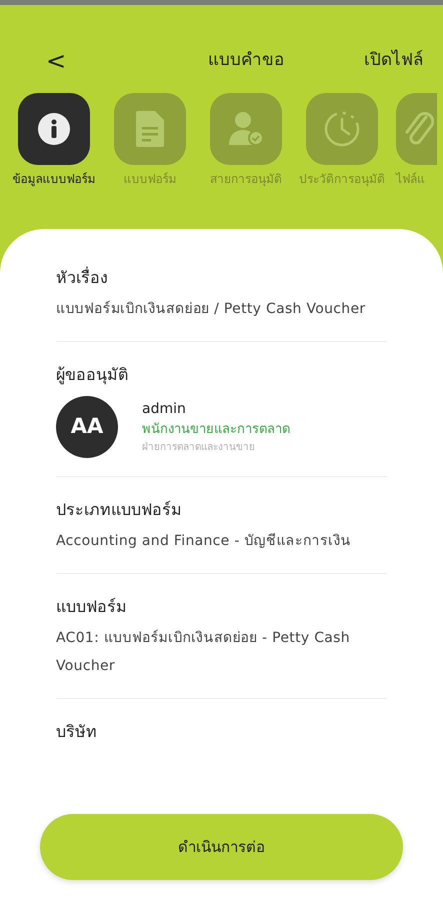 The height and width of the screenshot is (900, 443). I want to click on field-label: ประเภทแบบฟอร์ม, so click(119, 510).